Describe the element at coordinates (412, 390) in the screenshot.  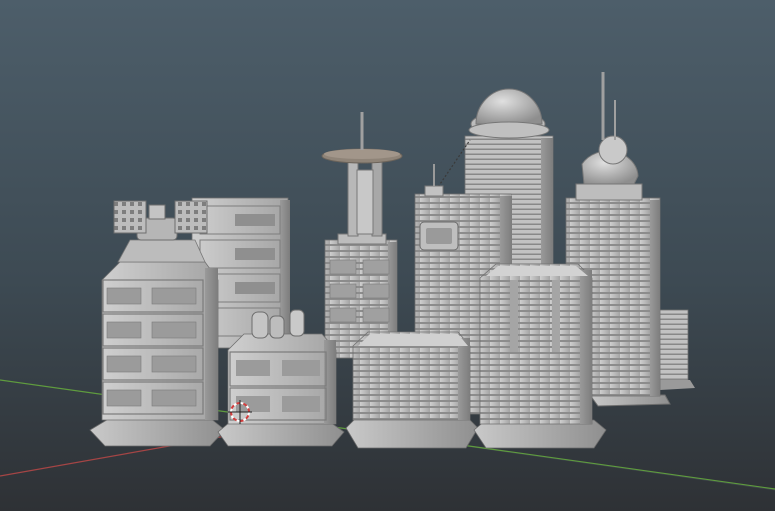
I see `front-center-block` at that location.